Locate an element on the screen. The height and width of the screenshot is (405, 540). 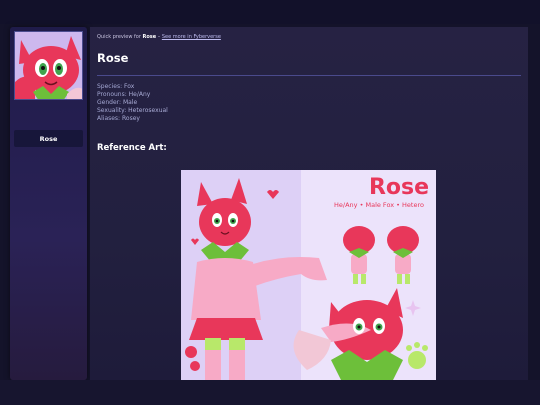
gender-value: Male is located at coordinates (130, 102).